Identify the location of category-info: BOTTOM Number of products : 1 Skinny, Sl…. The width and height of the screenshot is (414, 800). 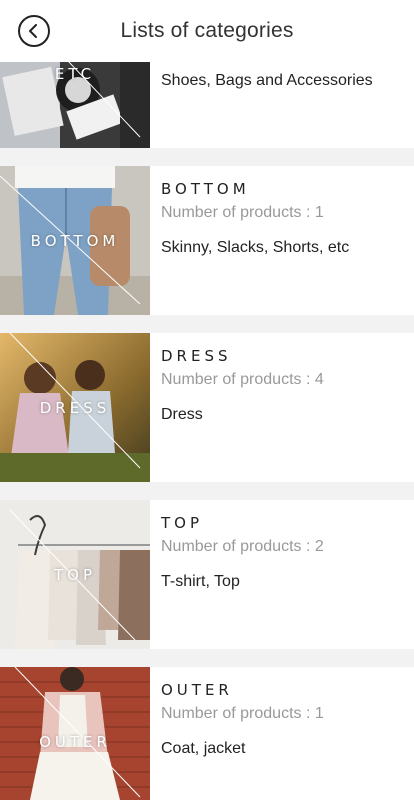
(283, 240).